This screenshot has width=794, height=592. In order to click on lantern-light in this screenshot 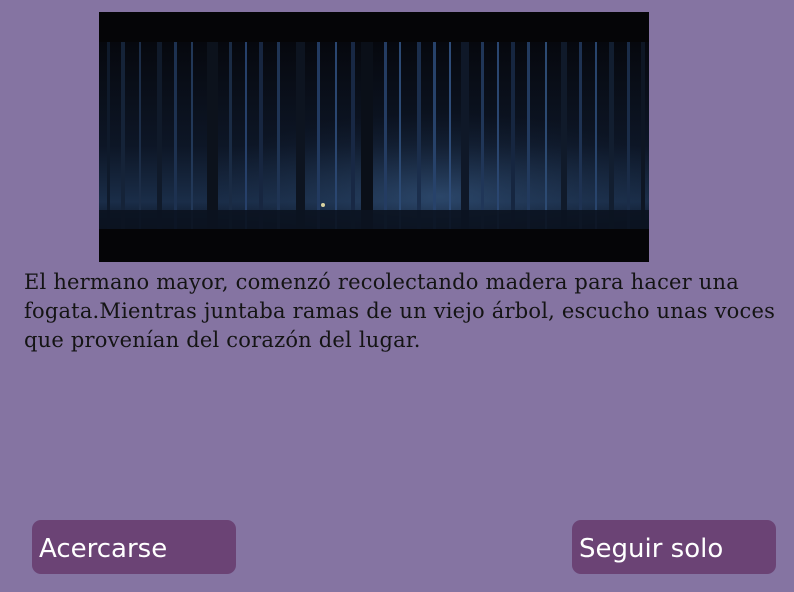, I will do `click(323, 205)`.